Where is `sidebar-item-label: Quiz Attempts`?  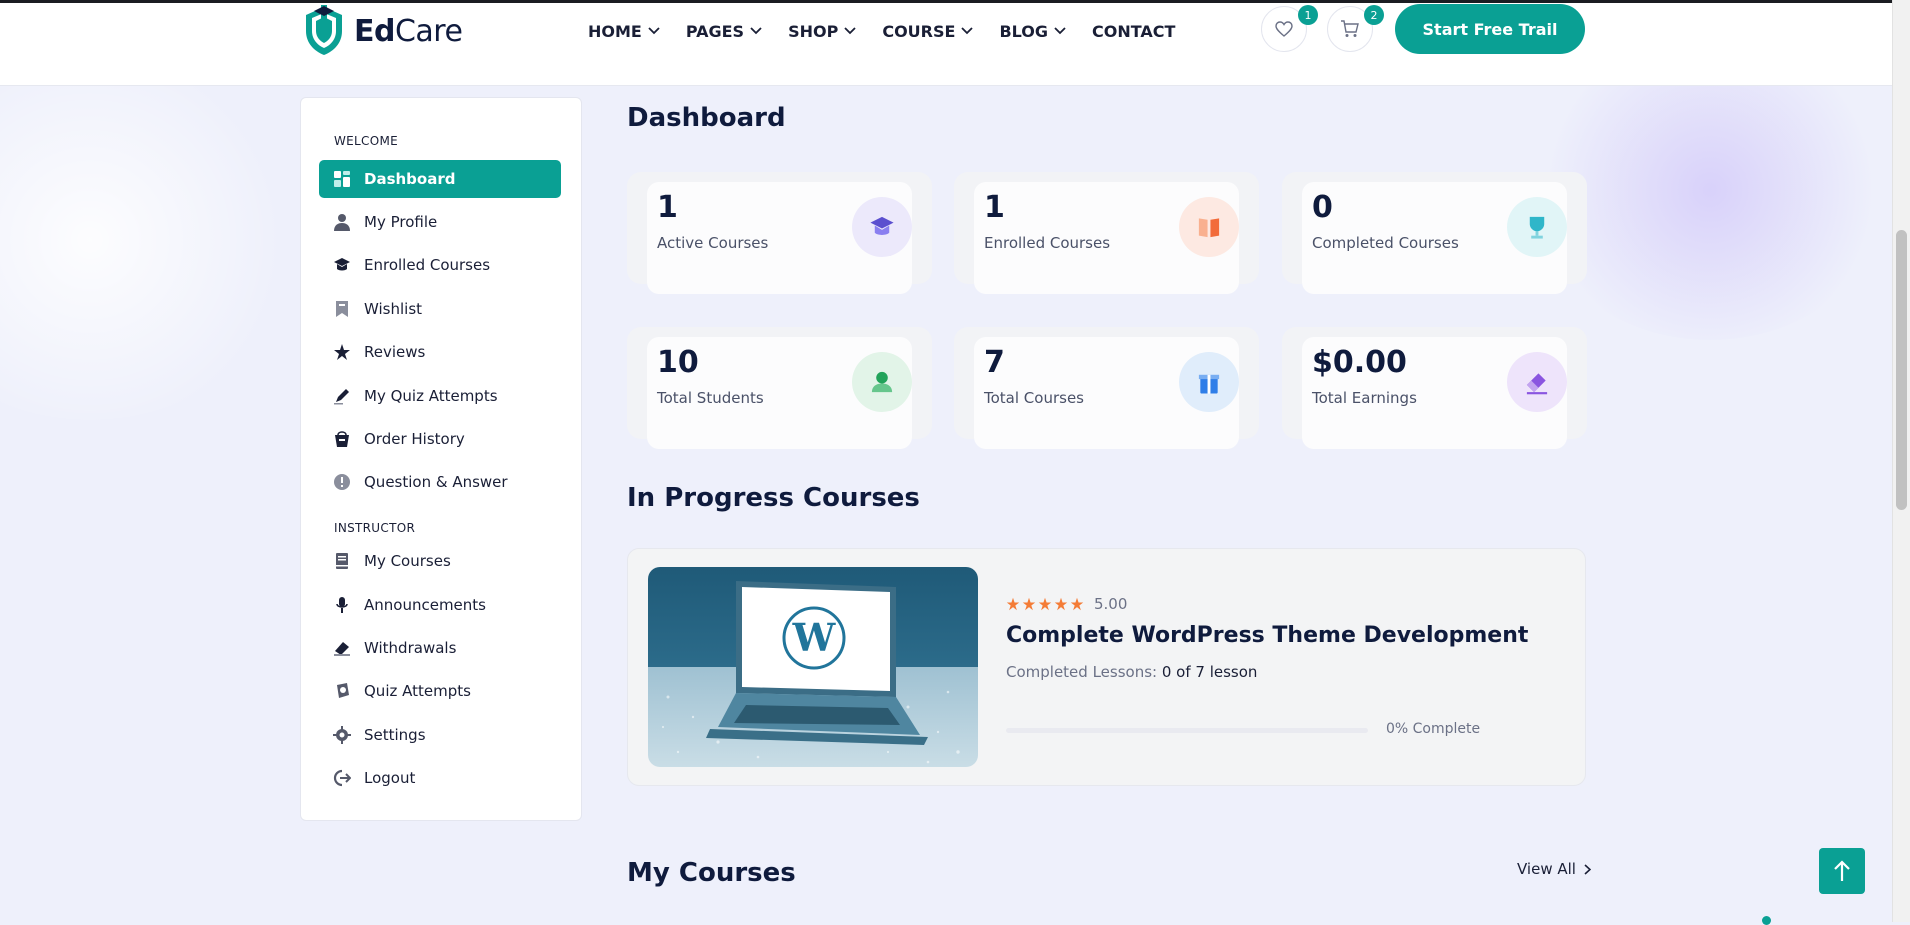
sidebar-item-label: Quiz Attempts is located at coordinates (417, 691).